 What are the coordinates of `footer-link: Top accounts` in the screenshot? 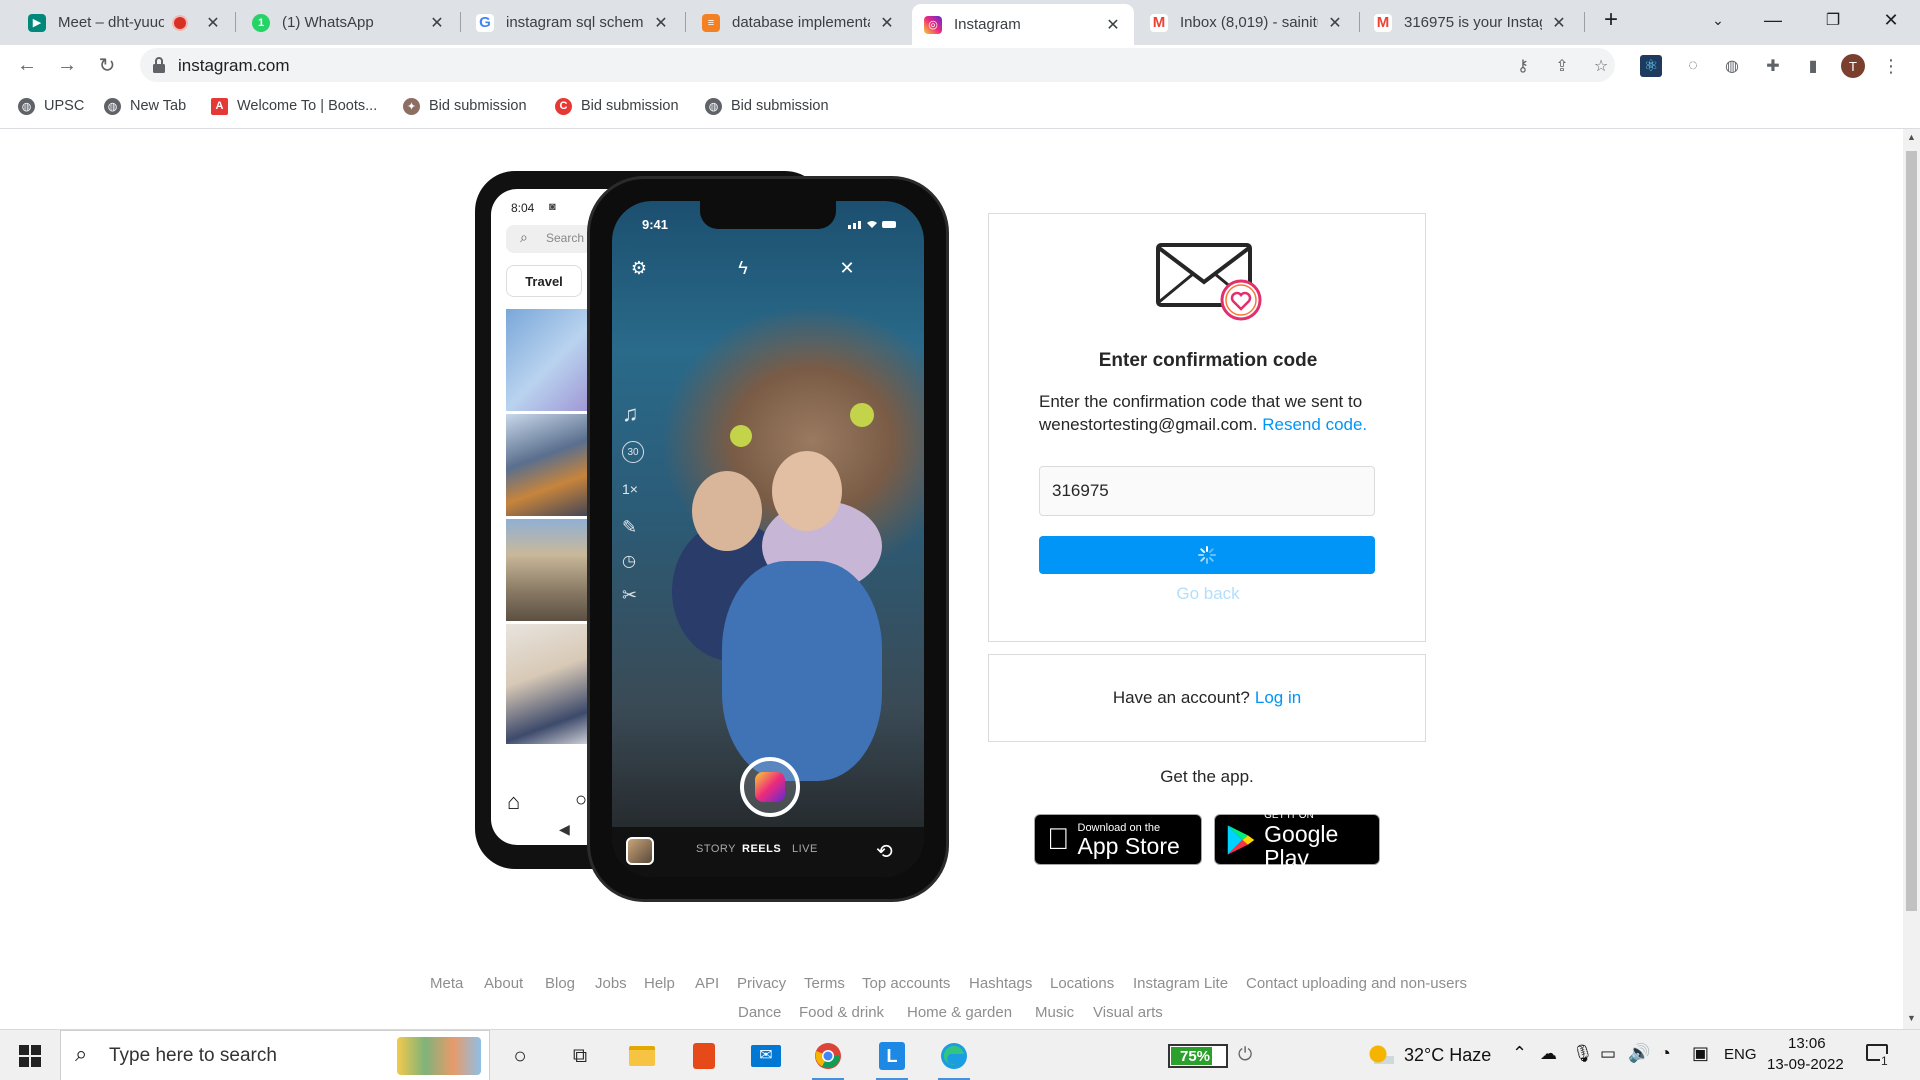 It's located at (906, 983).